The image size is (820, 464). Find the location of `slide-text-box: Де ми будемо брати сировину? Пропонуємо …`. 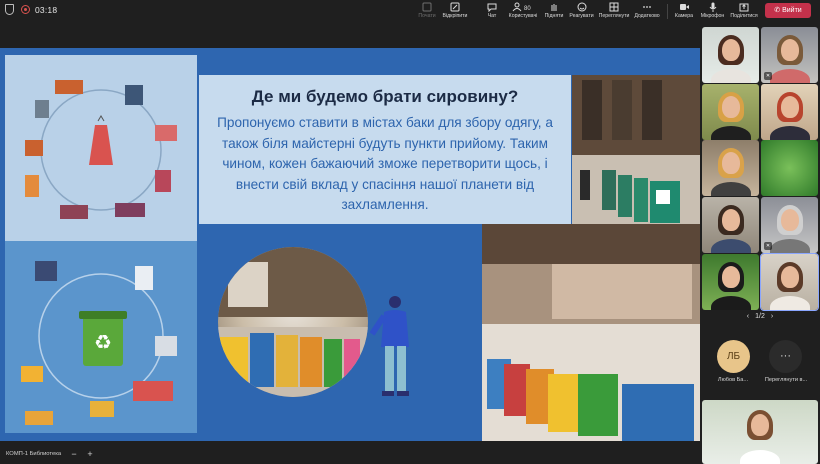

slide-text-box: Де ми будемо брати сировину? Пропонуємо … is located at coordinates (385, 149).